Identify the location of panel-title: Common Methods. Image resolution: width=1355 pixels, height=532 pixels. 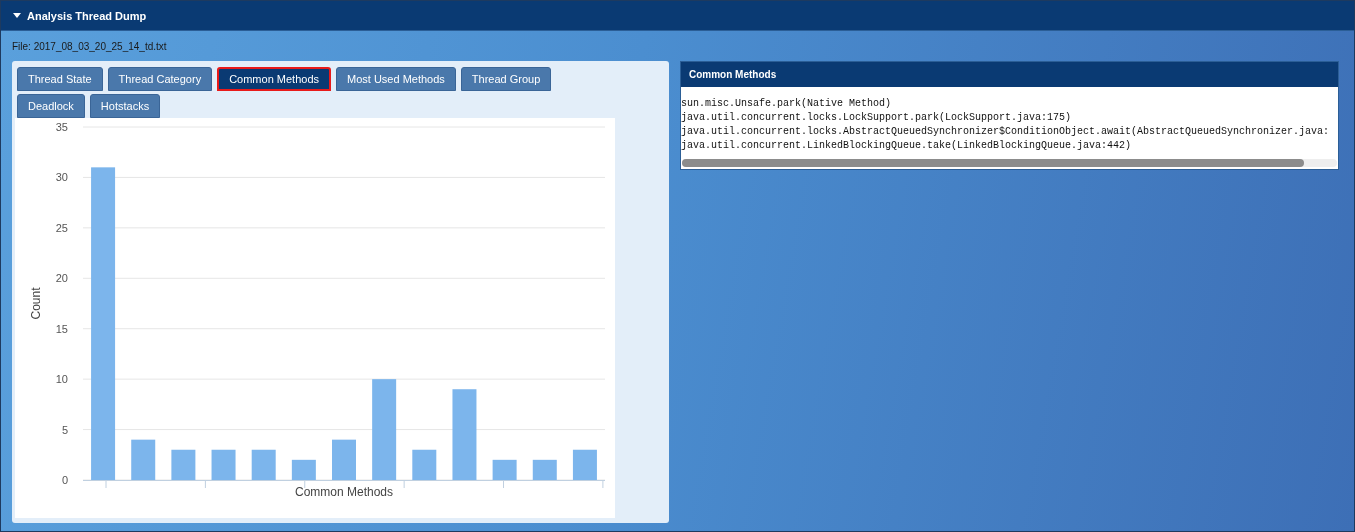
(733, 74).